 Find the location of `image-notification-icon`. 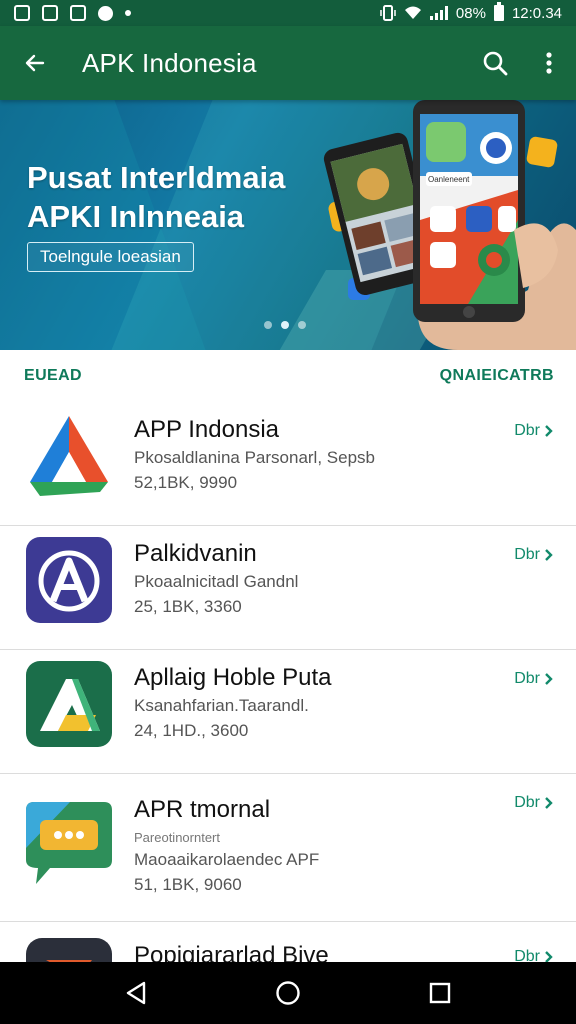

image-notification-icon is located at coordinates (50, 13).